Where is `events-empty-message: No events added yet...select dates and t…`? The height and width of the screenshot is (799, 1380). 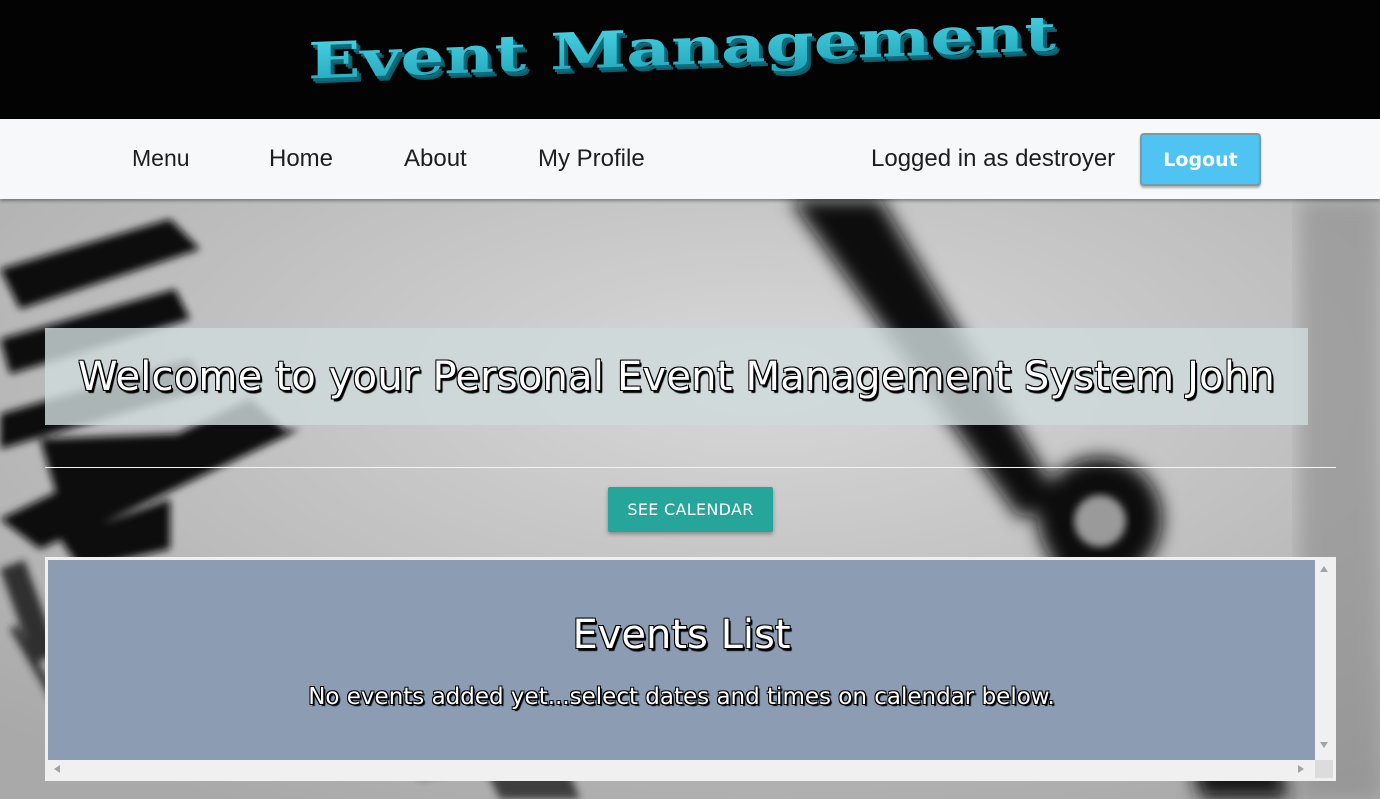 events-empty-message: No events added yet...select dates and t… is located at coordinates (681, 697).